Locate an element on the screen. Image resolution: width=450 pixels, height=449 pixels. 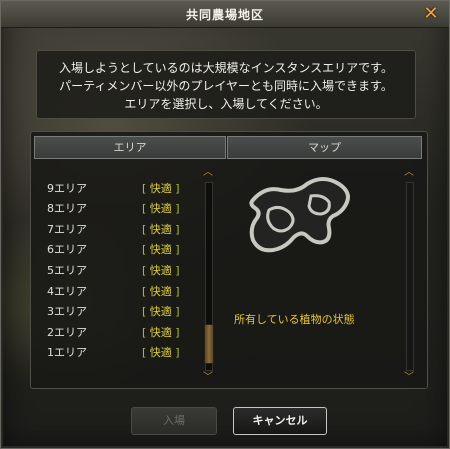
map-scrollbar: ︿ ﹀ is located at coordinates (409, 275).